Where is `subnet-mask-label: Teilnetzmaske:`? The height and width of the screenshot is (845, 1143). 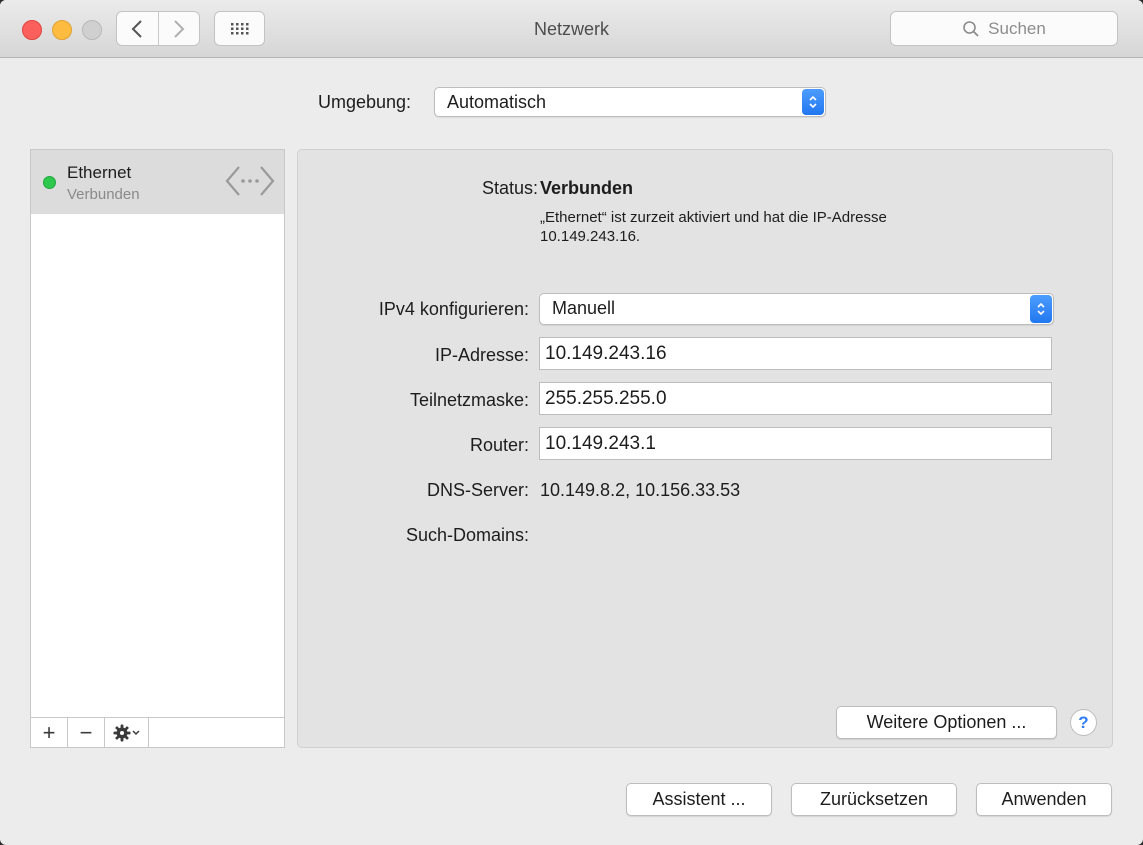
subnet-mask-label: Teilnetzmaske: is located at coordinates (469, 400).